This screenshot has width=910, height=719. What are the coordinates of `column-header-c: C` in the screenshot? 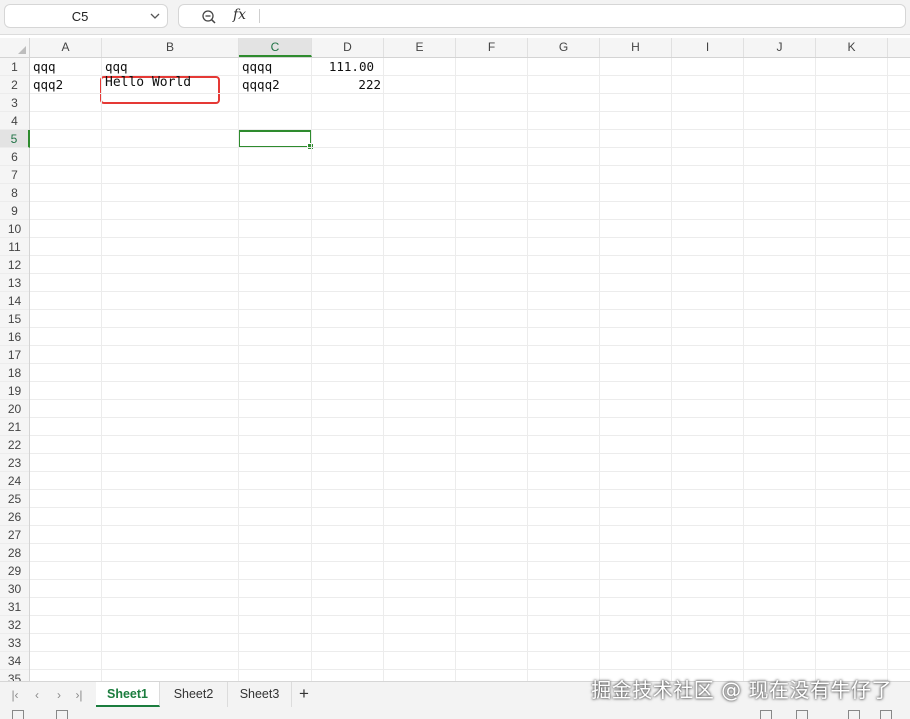 It's located at (275, 47).